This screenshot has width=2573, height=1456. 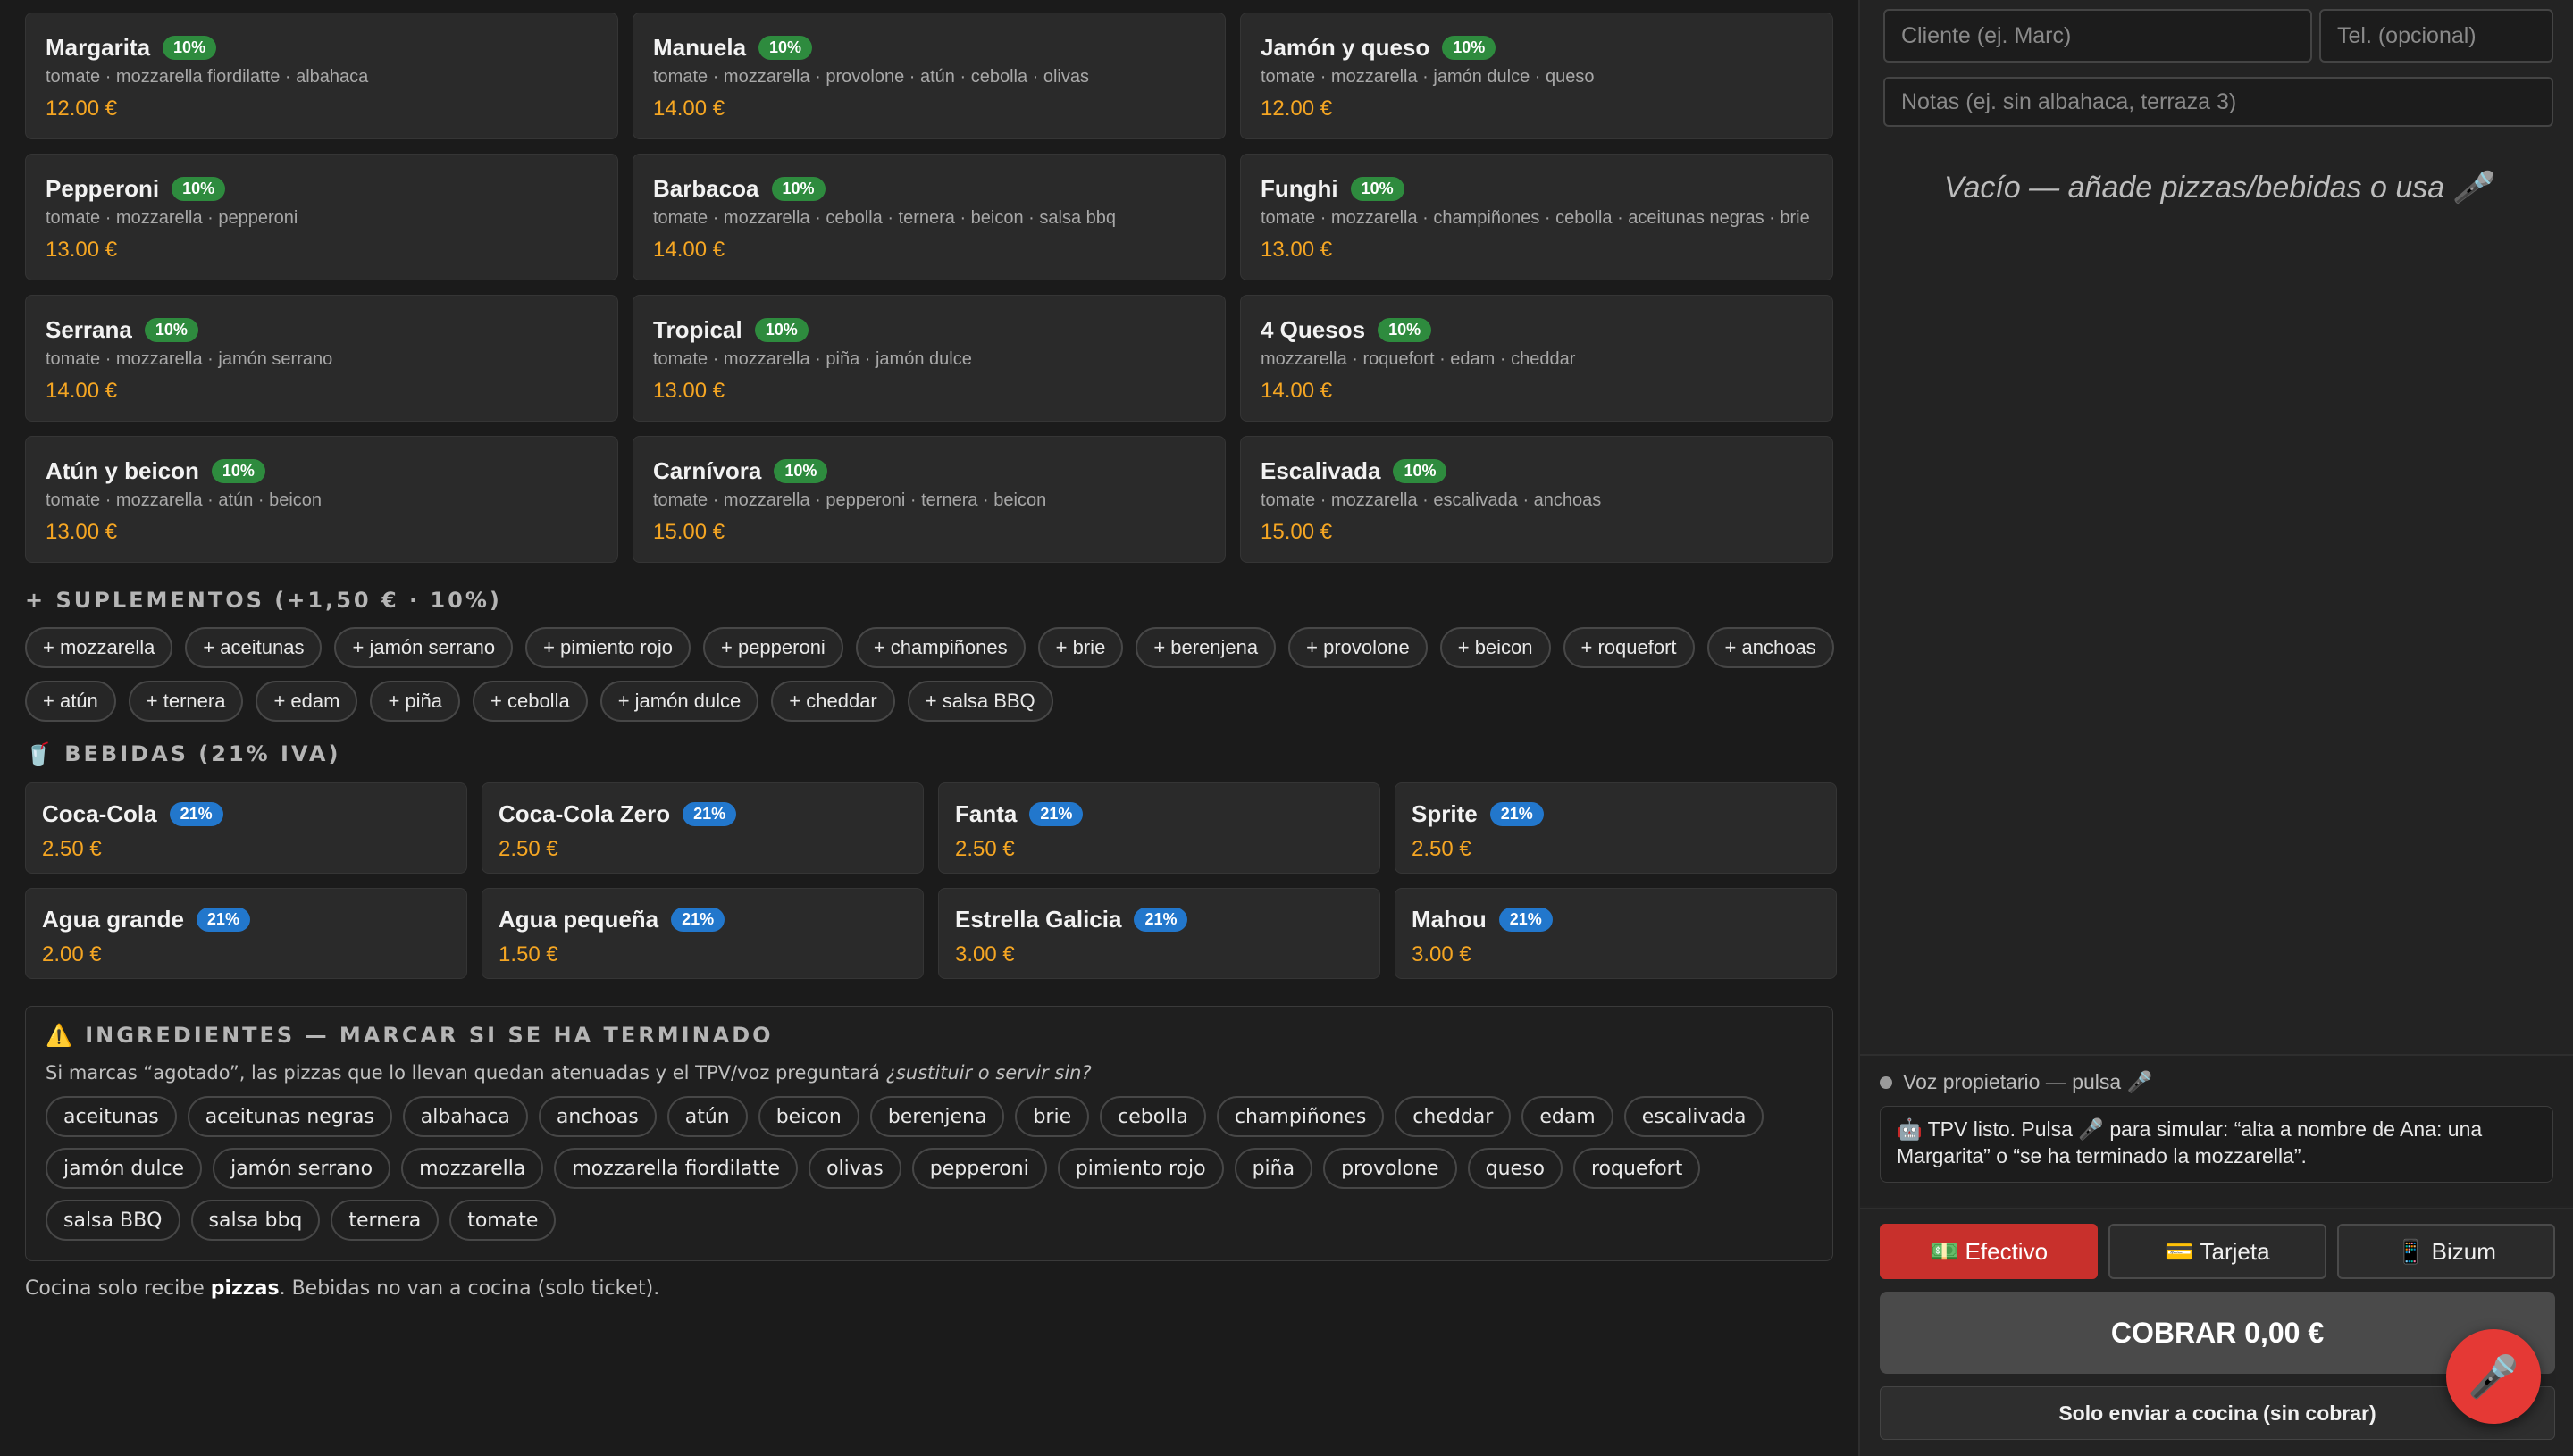 I want to click on ingredient-chip: roquefort, so click(x=1636, y=1168).